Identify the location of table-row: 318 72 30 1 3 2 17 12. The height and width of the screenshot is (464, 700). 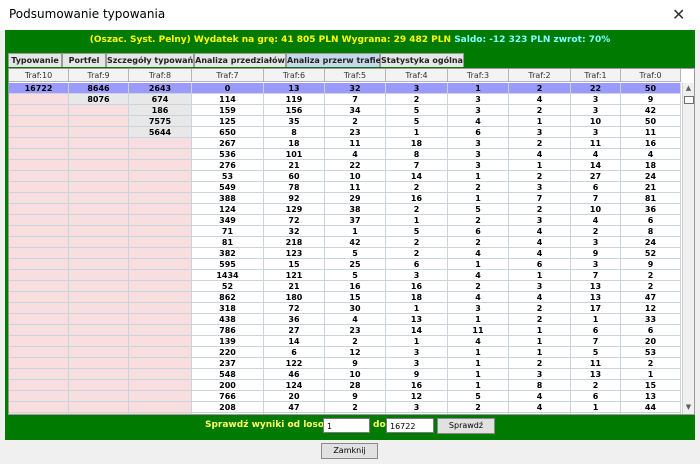
(345, 308).